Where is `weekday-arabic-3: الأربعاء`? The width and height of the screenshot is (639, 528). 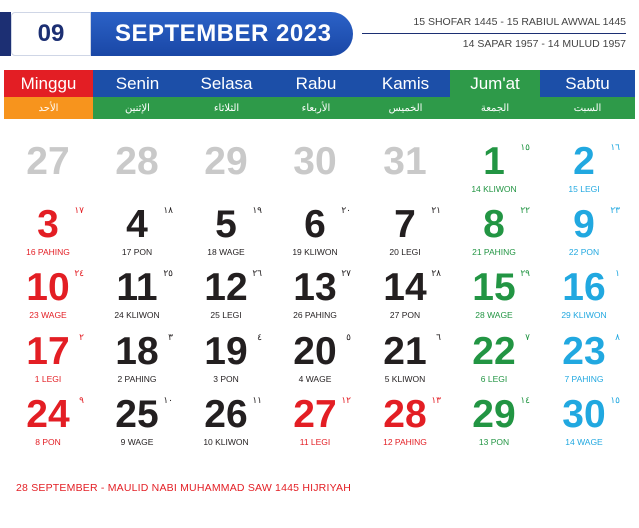 weekday-arabic-3: الأربعاء is located at coordinates (316, 108).